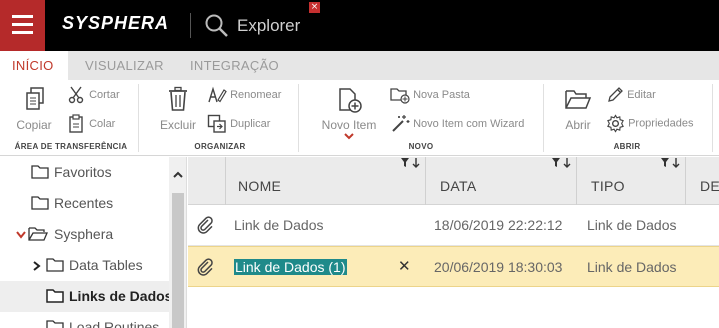 This screenshot has width=719, height=328. I want to click on paste-icon, so click(76, 123).